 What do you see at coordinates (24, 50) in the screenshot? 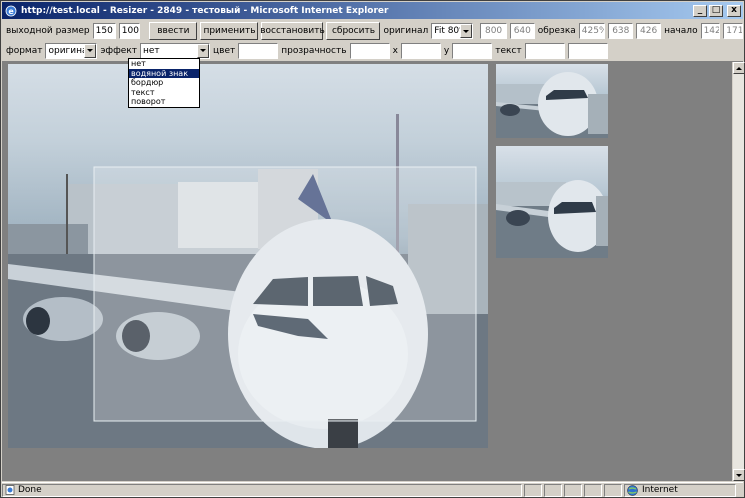
I see `format-label: формат` at bounding box center [24, 50].